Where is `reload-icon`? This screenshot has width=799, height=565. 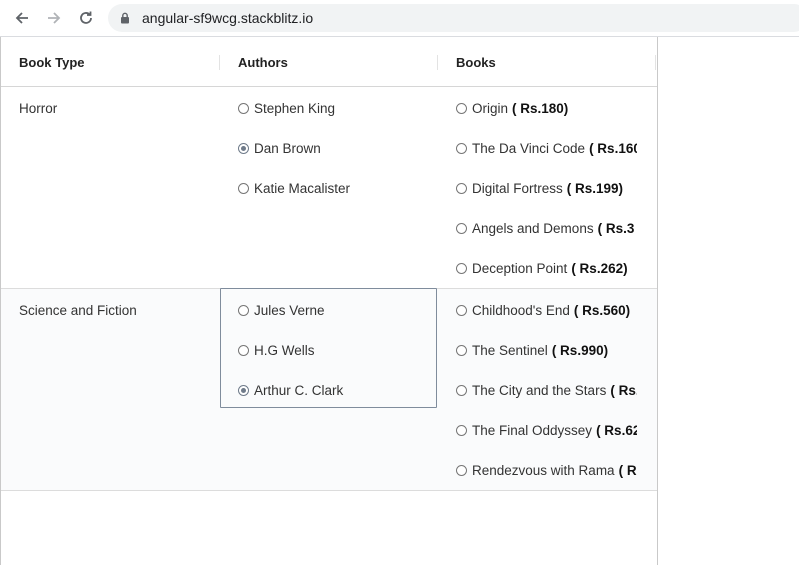
reload-icon is located at coordinates (86, 17).